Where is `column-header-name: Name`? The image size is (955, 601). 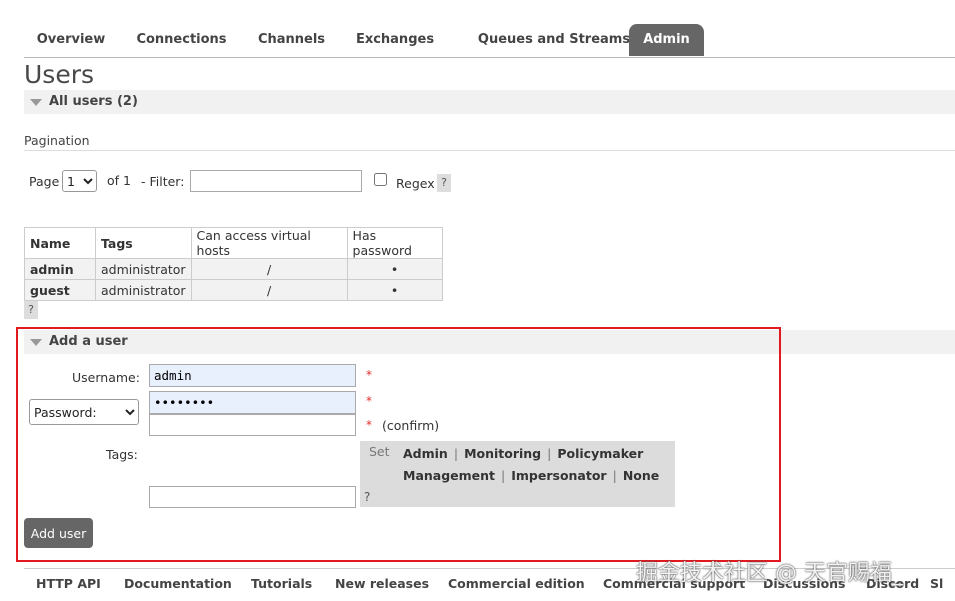 column-header-name: Name is located at coordinates (60, 243).